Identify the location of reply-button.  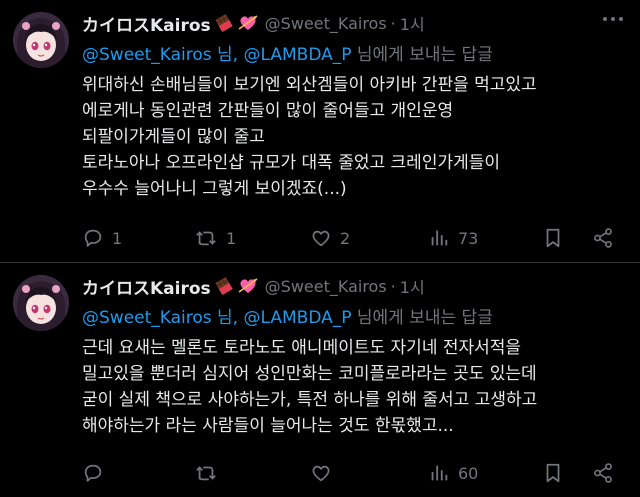
(97, 473).